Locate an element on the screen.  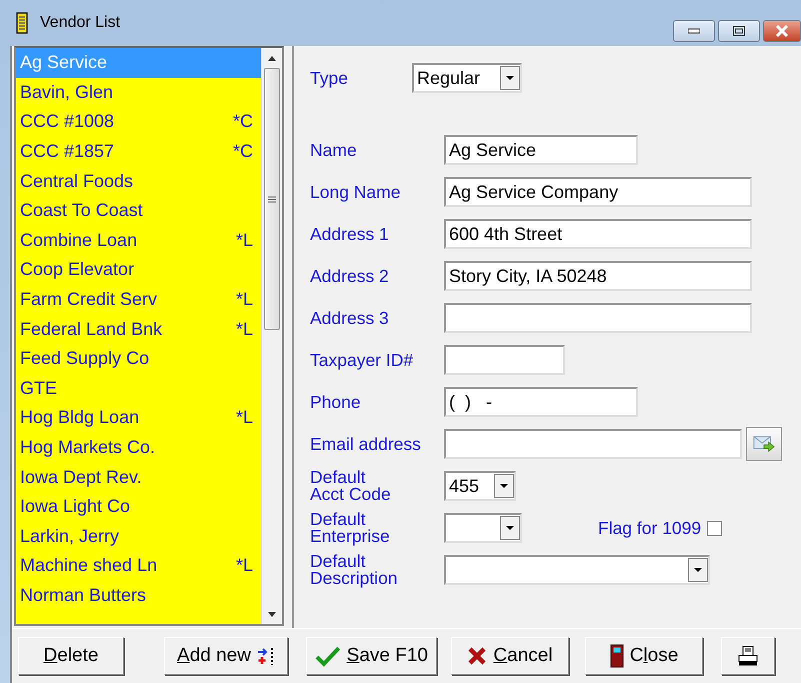
close-button is located at coordinates (782, 31).